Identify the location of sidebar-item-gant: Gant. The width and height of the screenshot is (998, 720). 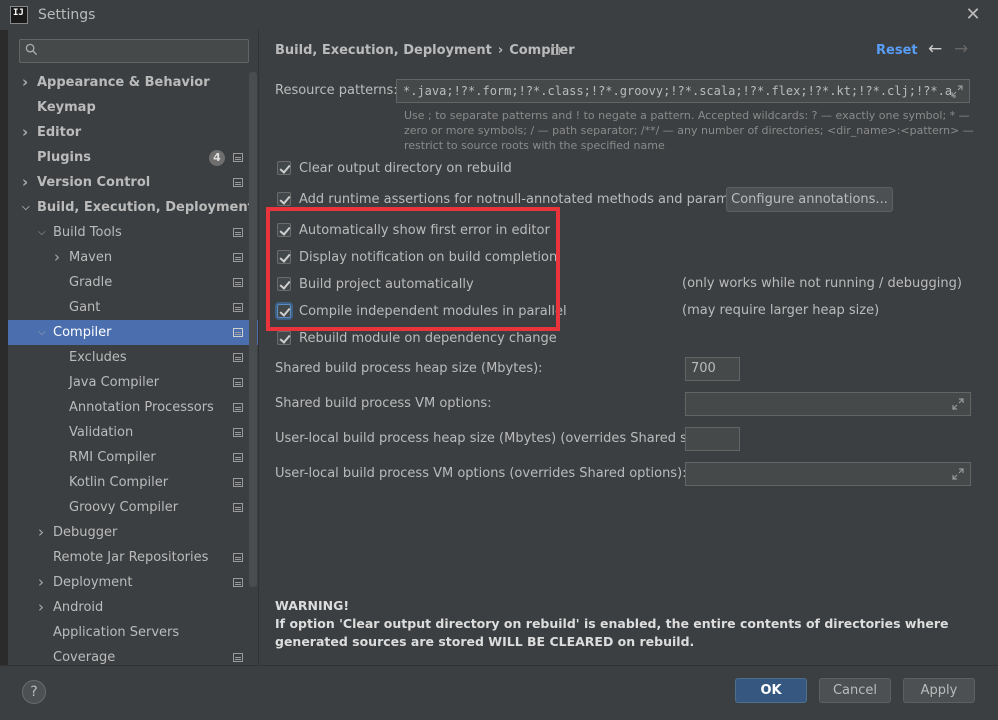
(133, 307).